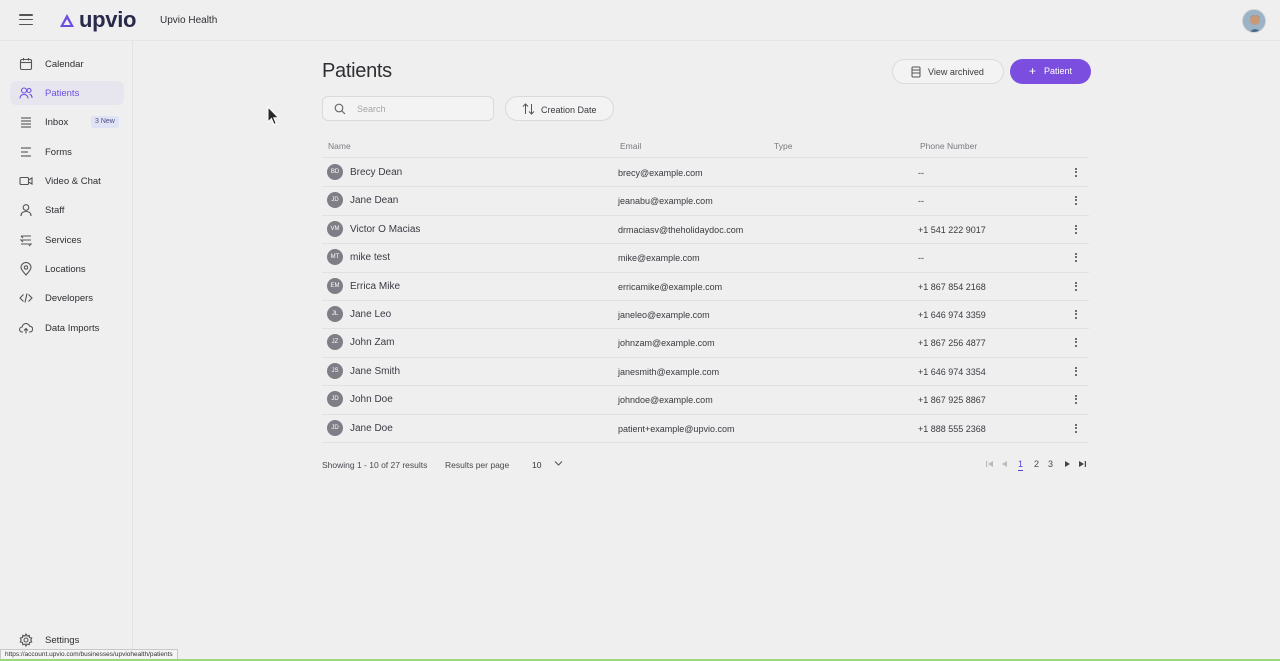 This screenshot has height=661, width=1280. What do you see at coordinates (62, 93) in the screenshot?
I see `sidebar-item-label: Patients` at bounding box center [62, 93].